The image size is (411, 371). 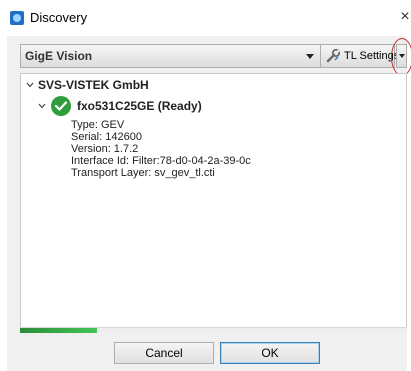 What do you see at coordinates (106, 137) in the screenshot?
I see `device-detail-serial: Serial: 142600` at bounding box center [106, 137].